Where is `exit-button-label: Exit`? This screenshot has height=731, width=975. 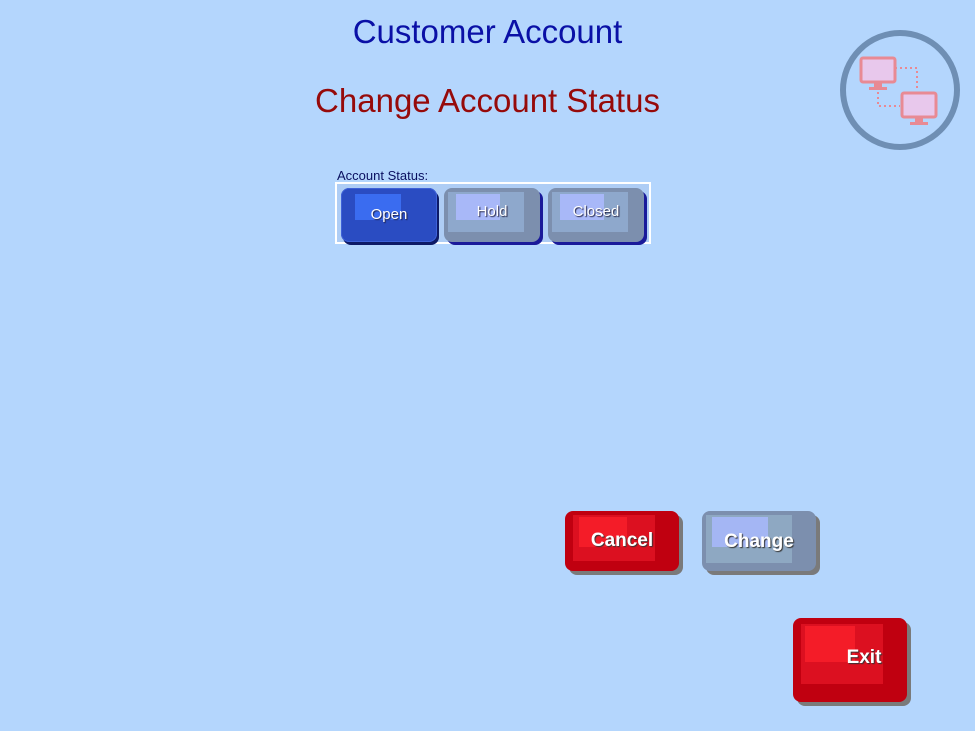
exit-button-label: Exit is located at coordinates (864, 657).